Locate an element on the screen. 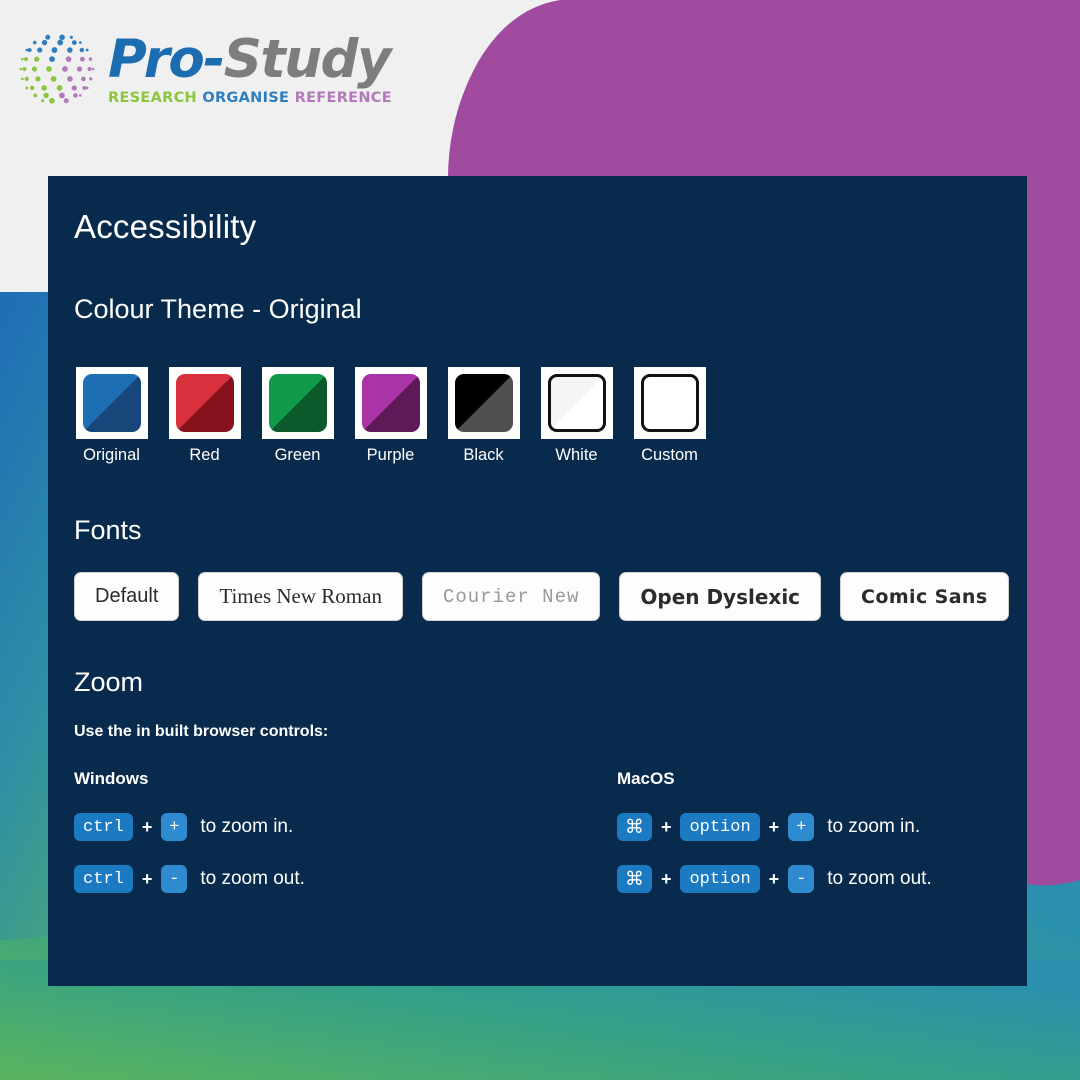  wordmark-pro: Pro is located at coordinates (156, 59).